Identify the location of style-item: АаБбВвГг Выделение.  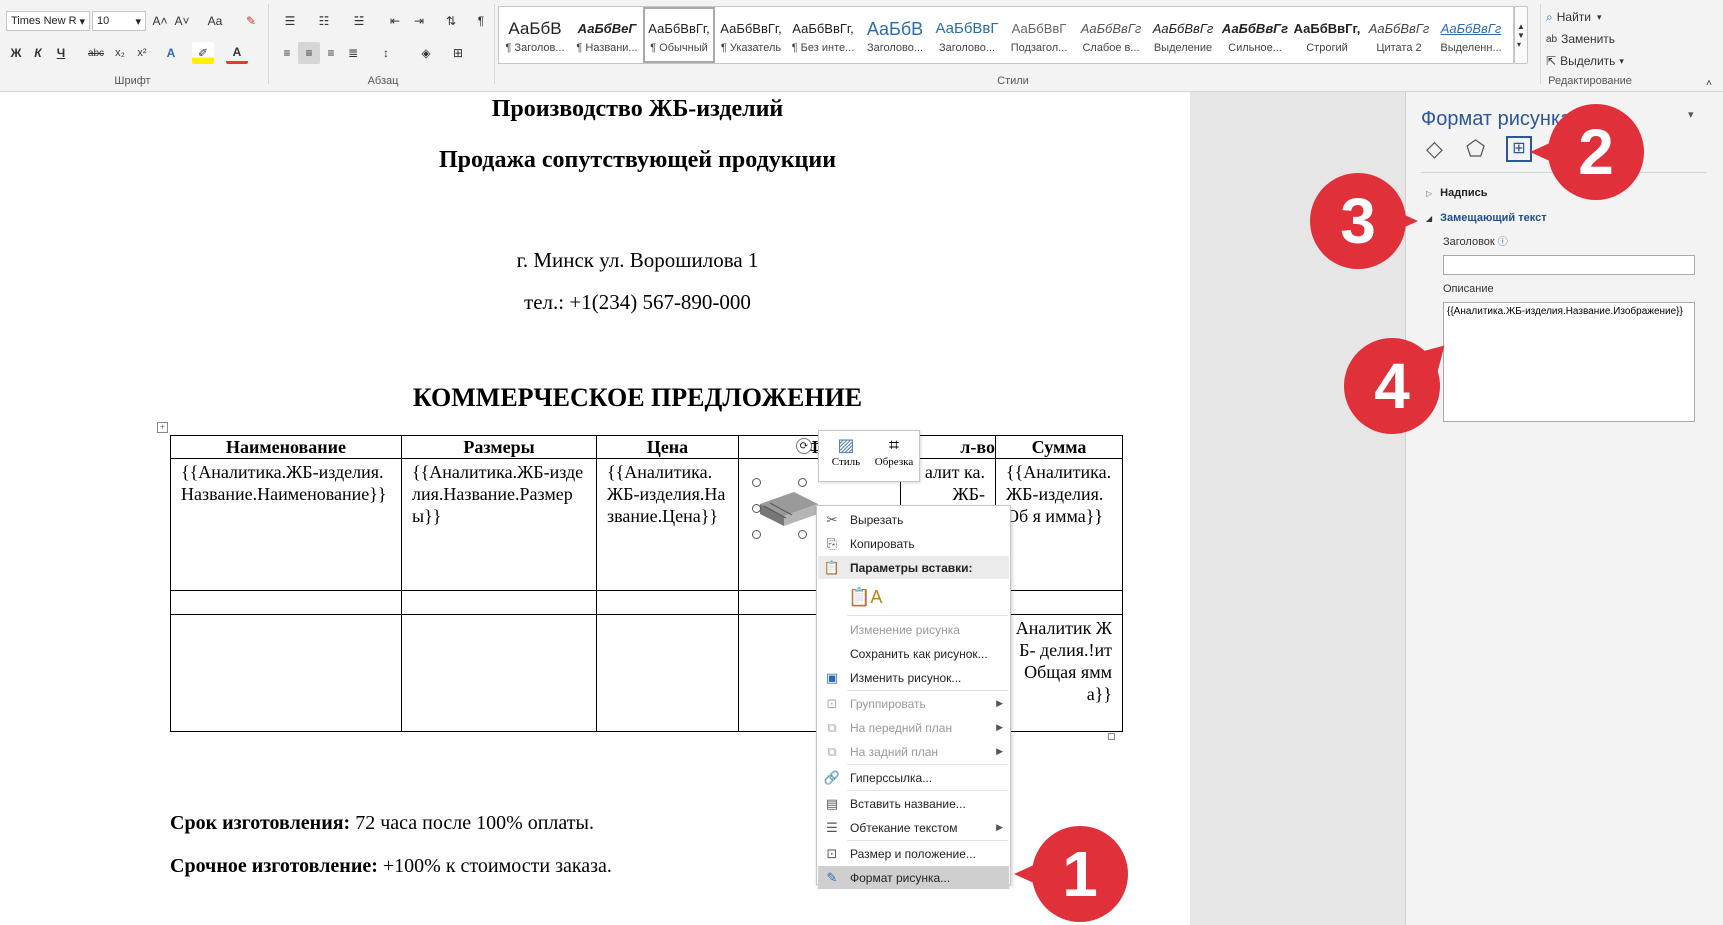
(1183, 35).